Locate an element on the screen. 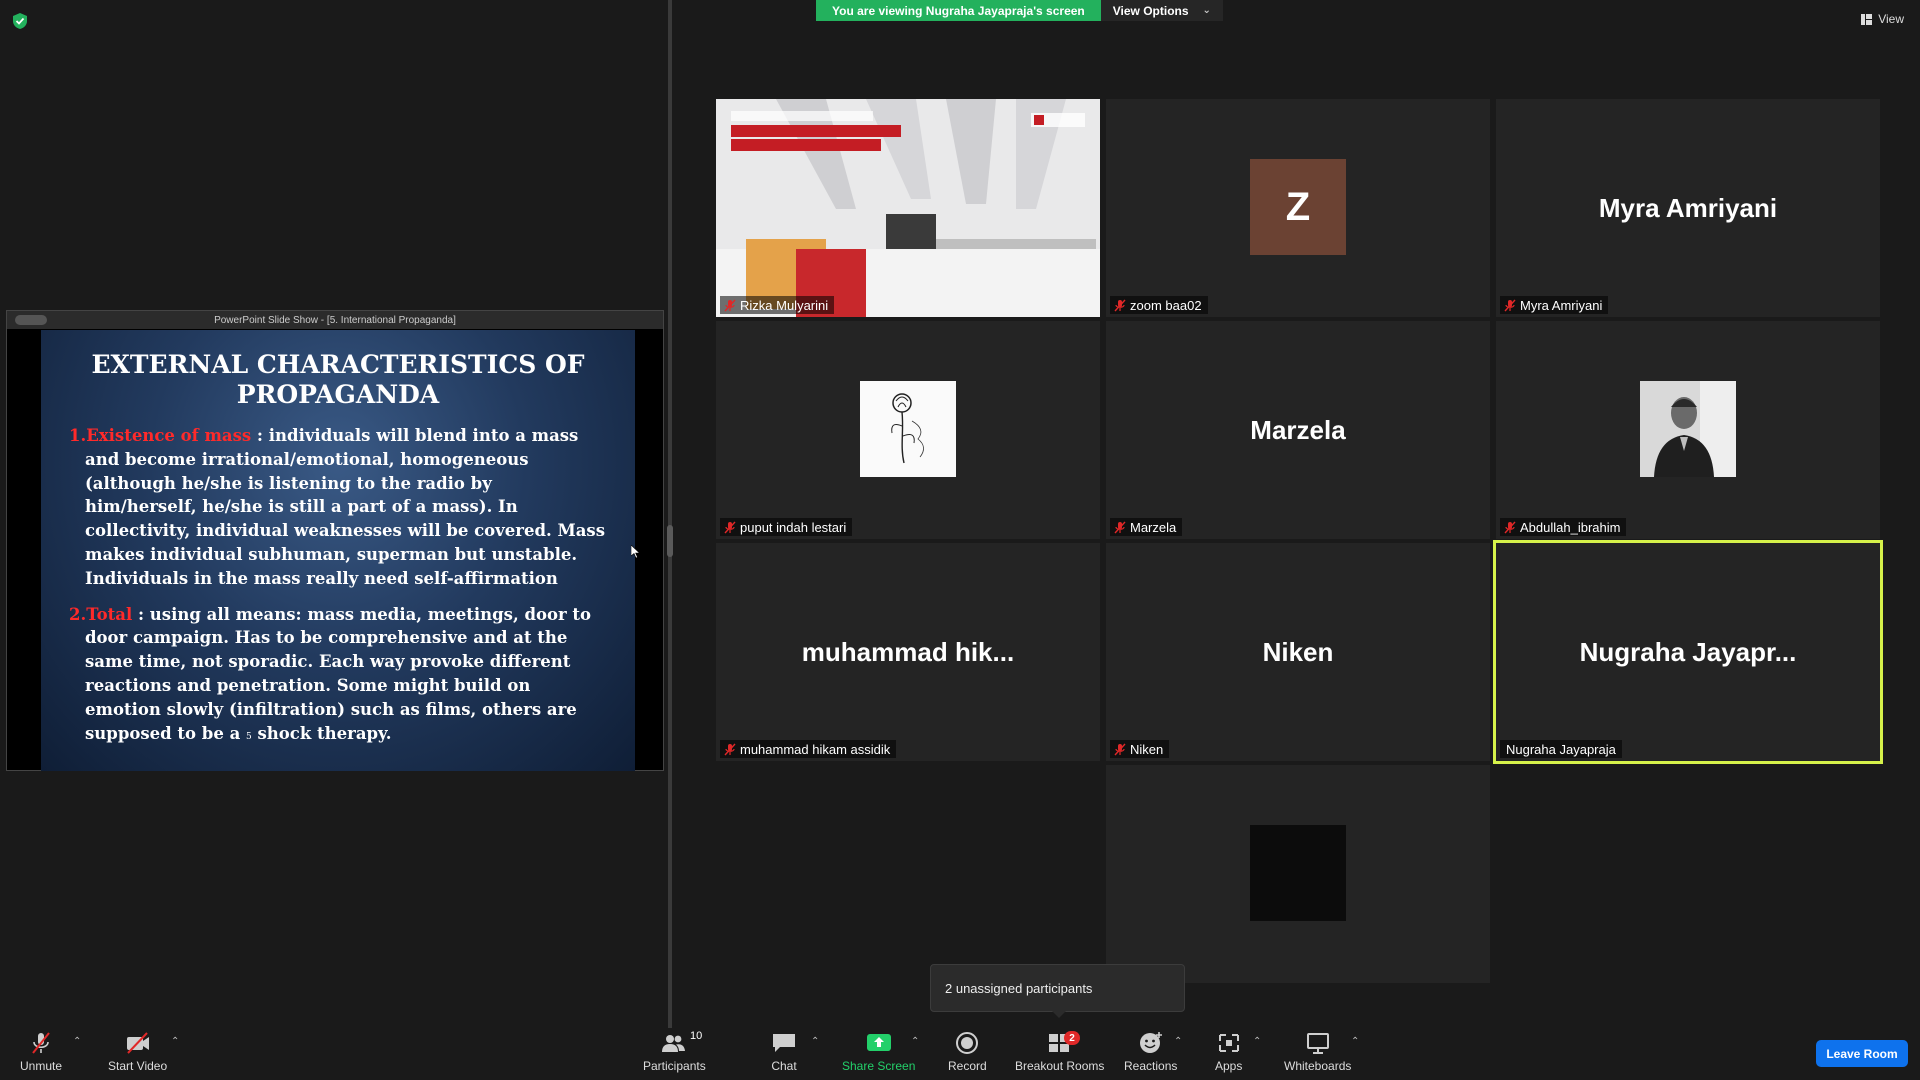  video-tile-puput: puput indah lestari is located at coordinates (908, 430).